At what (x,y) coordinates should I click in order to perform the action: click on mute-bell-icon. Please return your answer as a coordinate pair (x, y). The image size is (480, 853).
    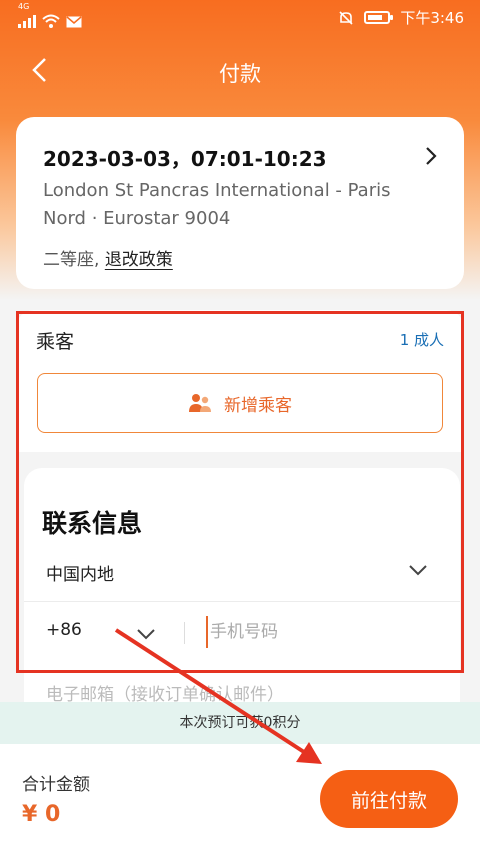
    Looking at the image, I should click on (346, 17).